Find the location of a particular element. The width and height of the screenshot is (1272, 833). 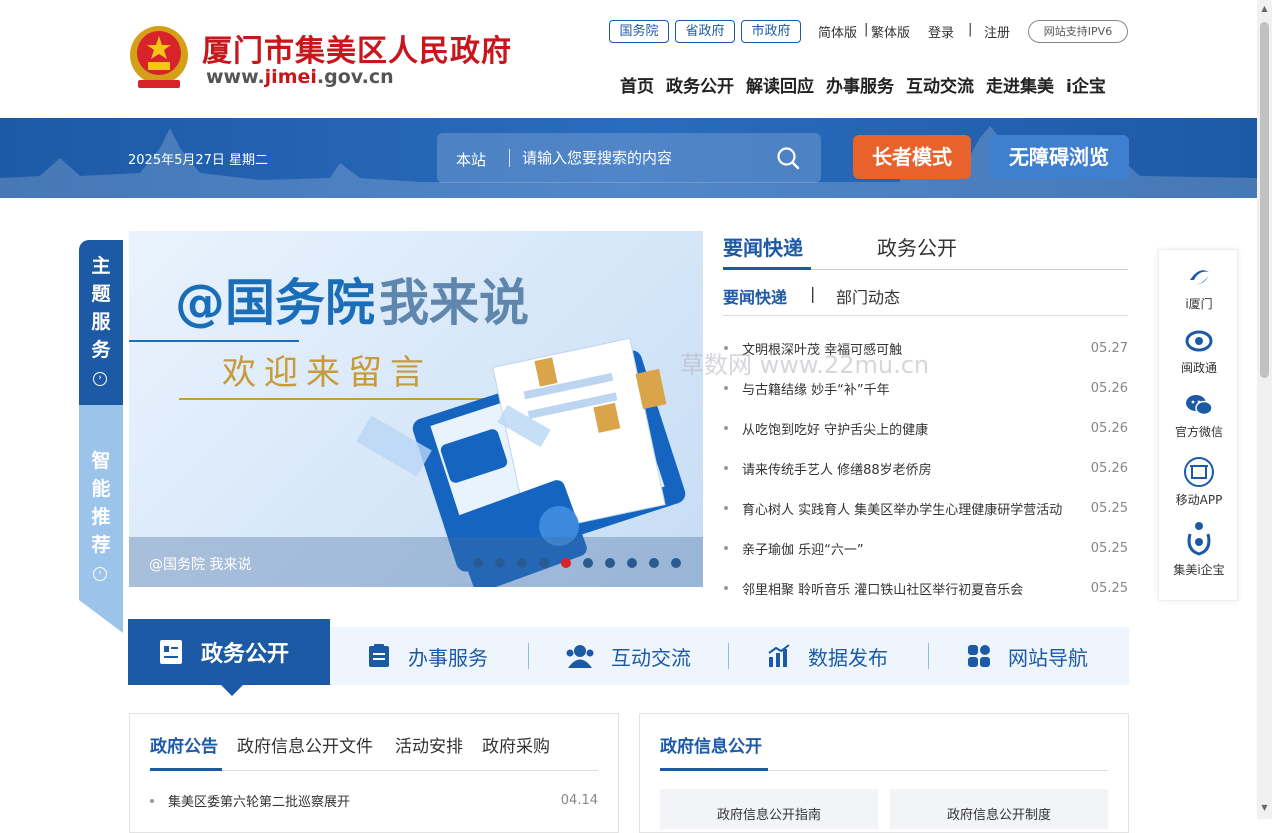

news-title: 从吃饱到吃好 守护舌尖上的健康 is located at coordinates (835, 430).